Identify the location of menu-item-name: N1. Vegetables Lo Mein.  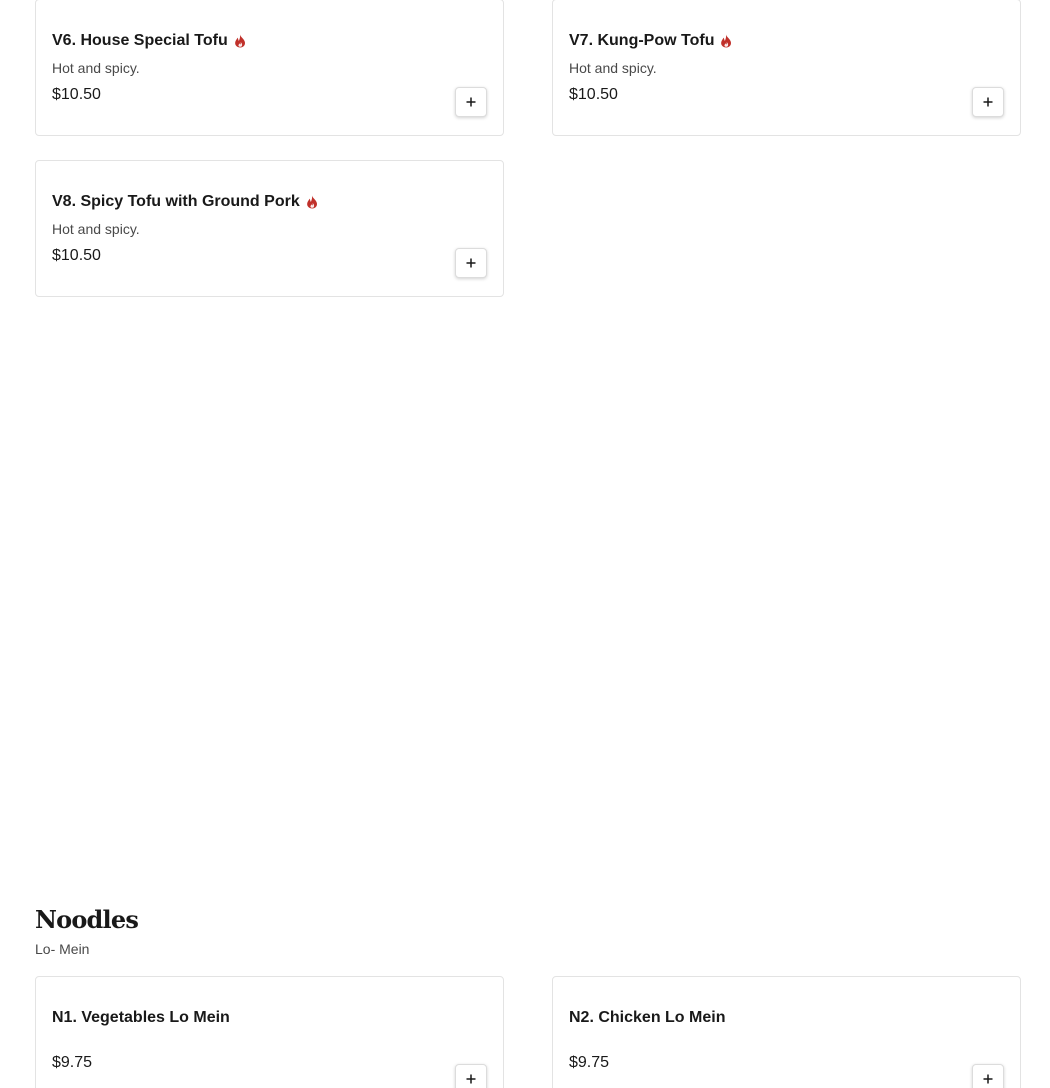
(141, 1018).